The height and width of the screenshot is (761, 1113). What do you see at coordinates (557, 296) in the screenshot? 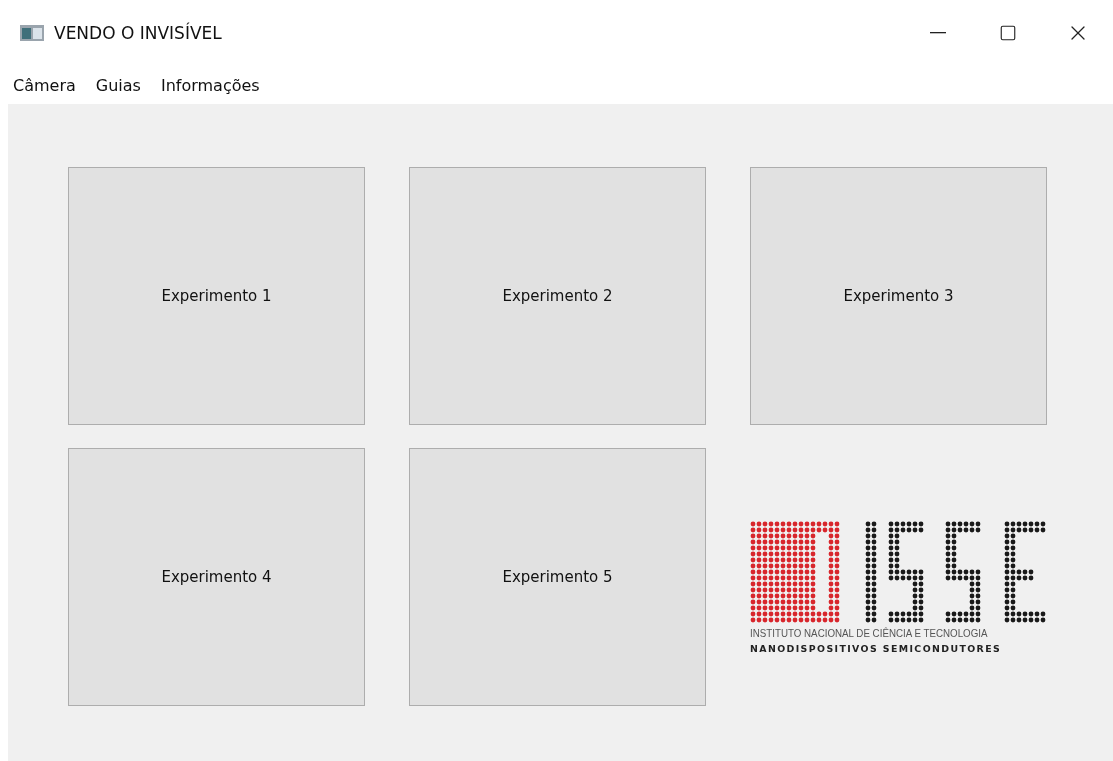
I see `experiment-button: Experimento 2` at bounding box center [557, 296].